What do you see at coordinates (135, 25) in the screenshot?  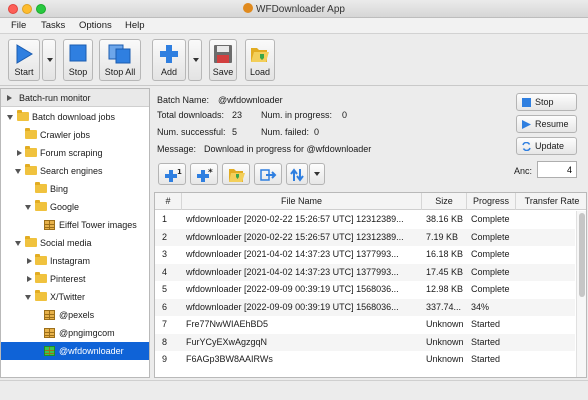 I see `menu-help: Help` at bounding box center [135, 25].